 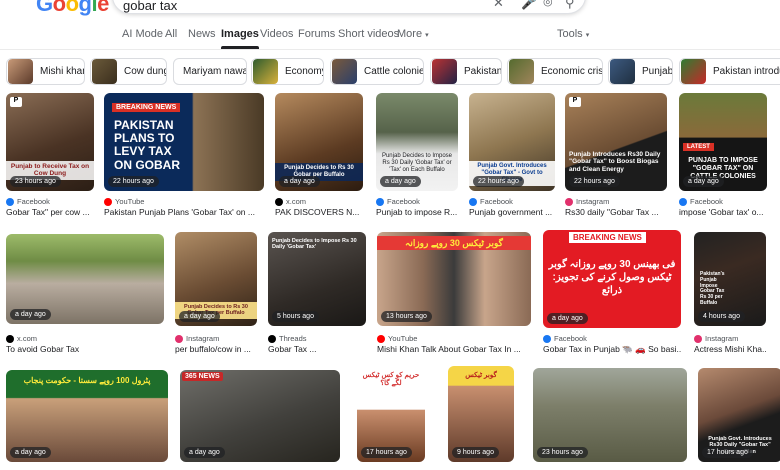 I want to click on search-icon: ⚲, so click(x=570, y=5).